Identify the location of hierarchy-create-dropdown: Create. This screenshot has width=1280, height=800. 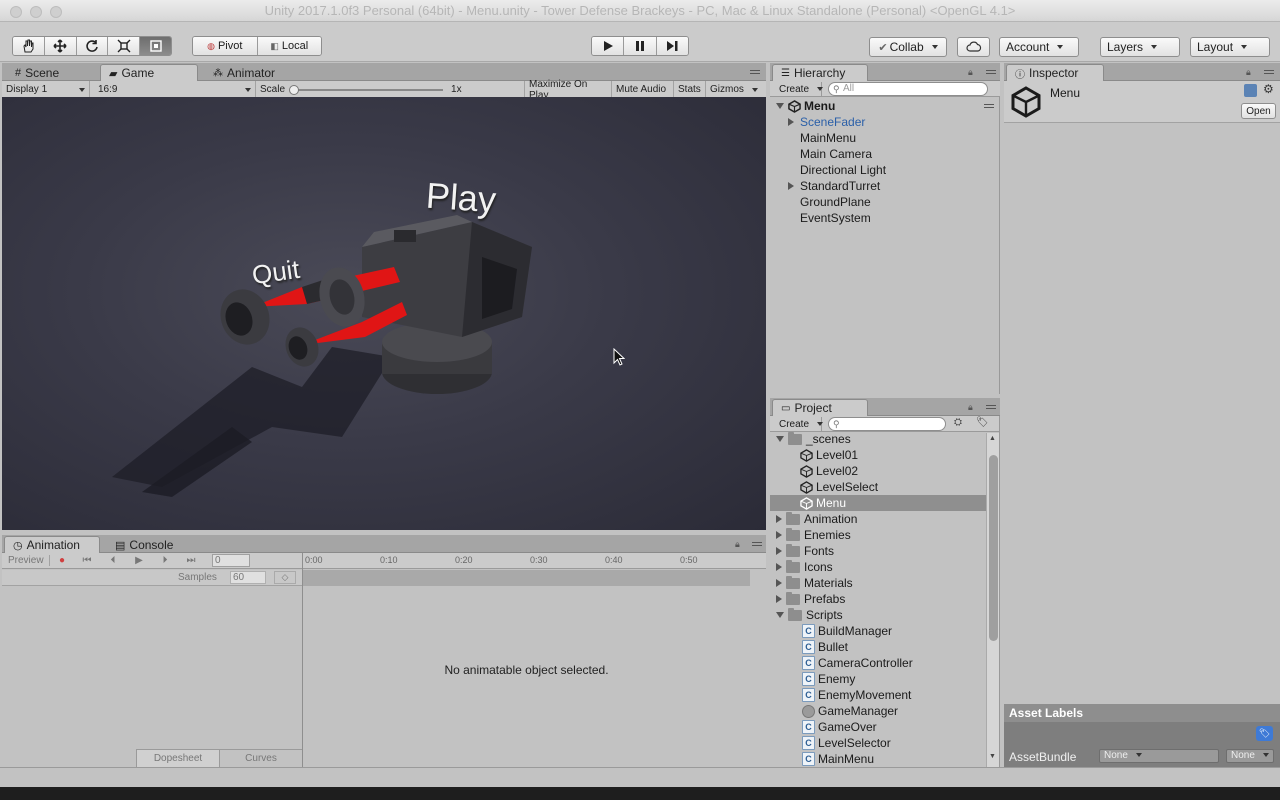
(798, 89).